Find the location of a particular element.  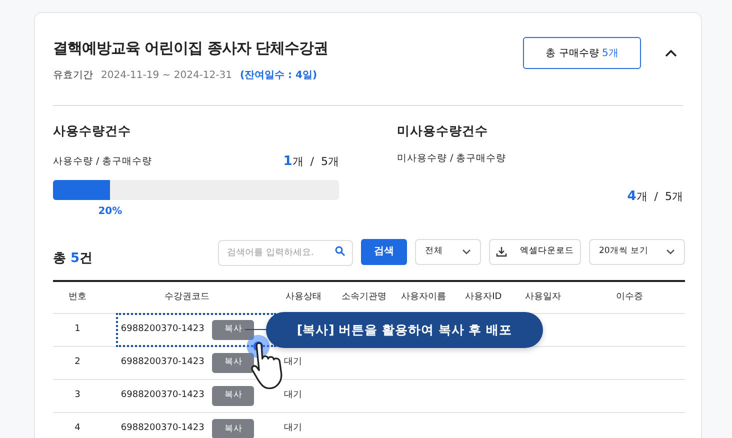

column-header: 사용일자 is located at coordinates (543, 297).